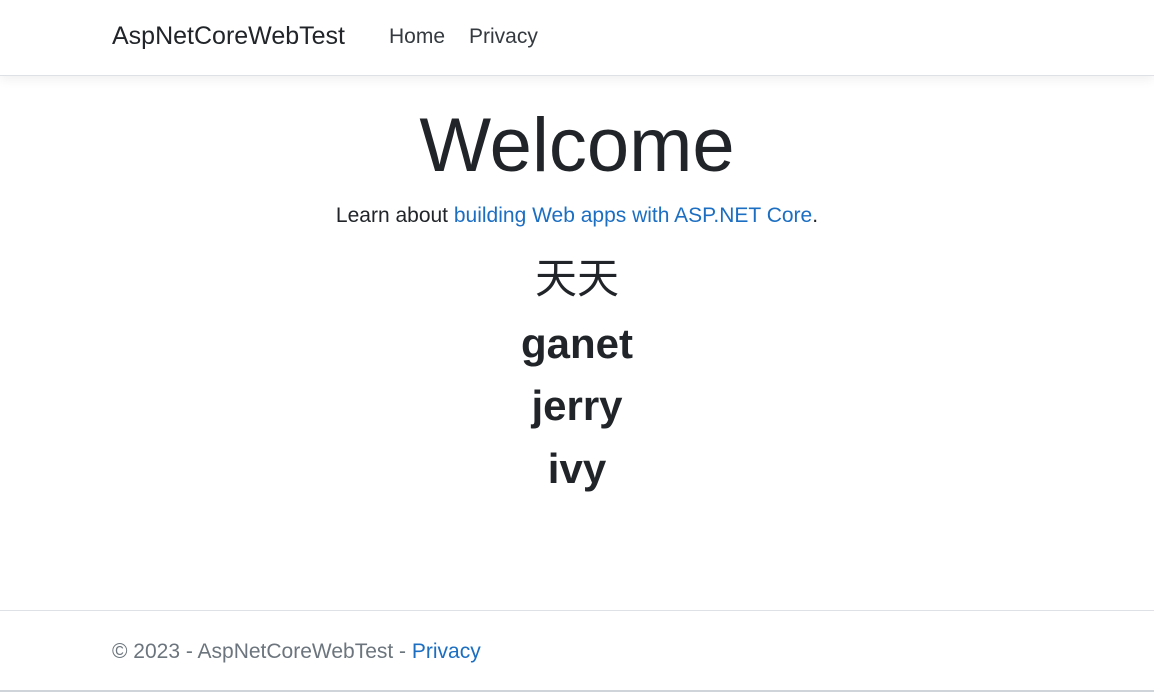 The width and height of the screenshot is (1154, 692). I want to click on name-heading: jerry, so click(577, 405).